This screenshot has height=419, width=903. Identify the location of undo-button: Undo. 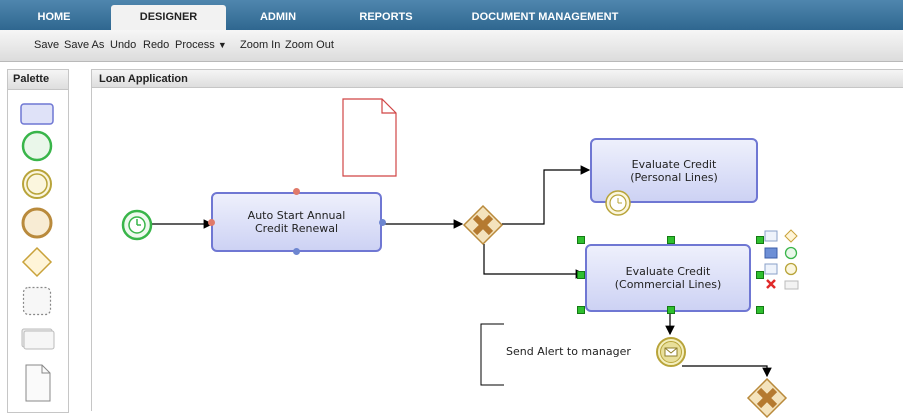
(123, 45).